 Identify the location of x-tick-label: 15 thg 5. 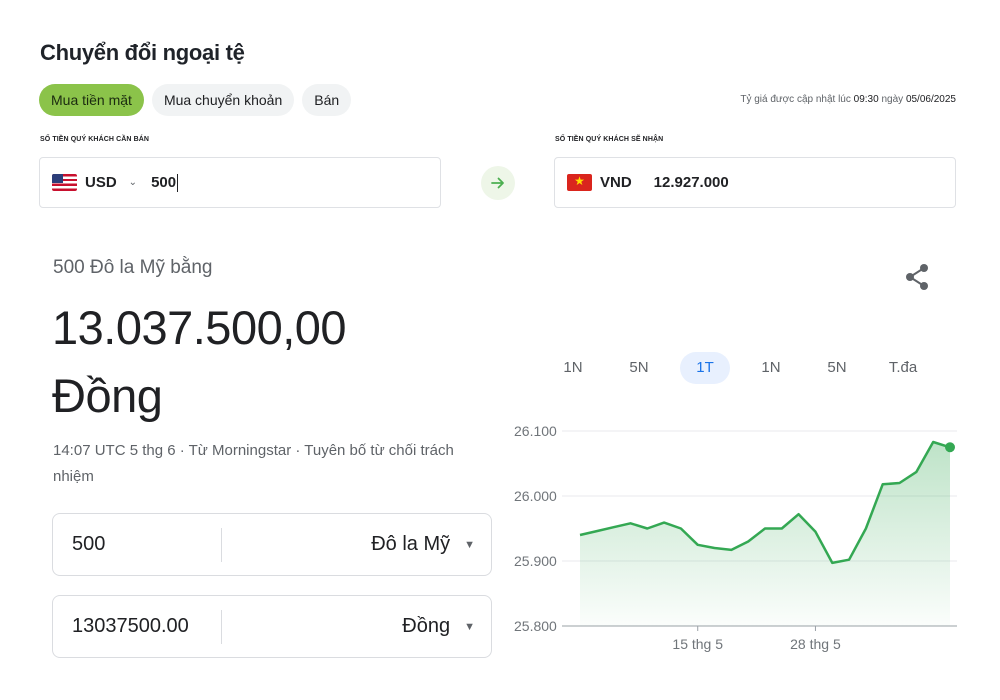
(697, 644).